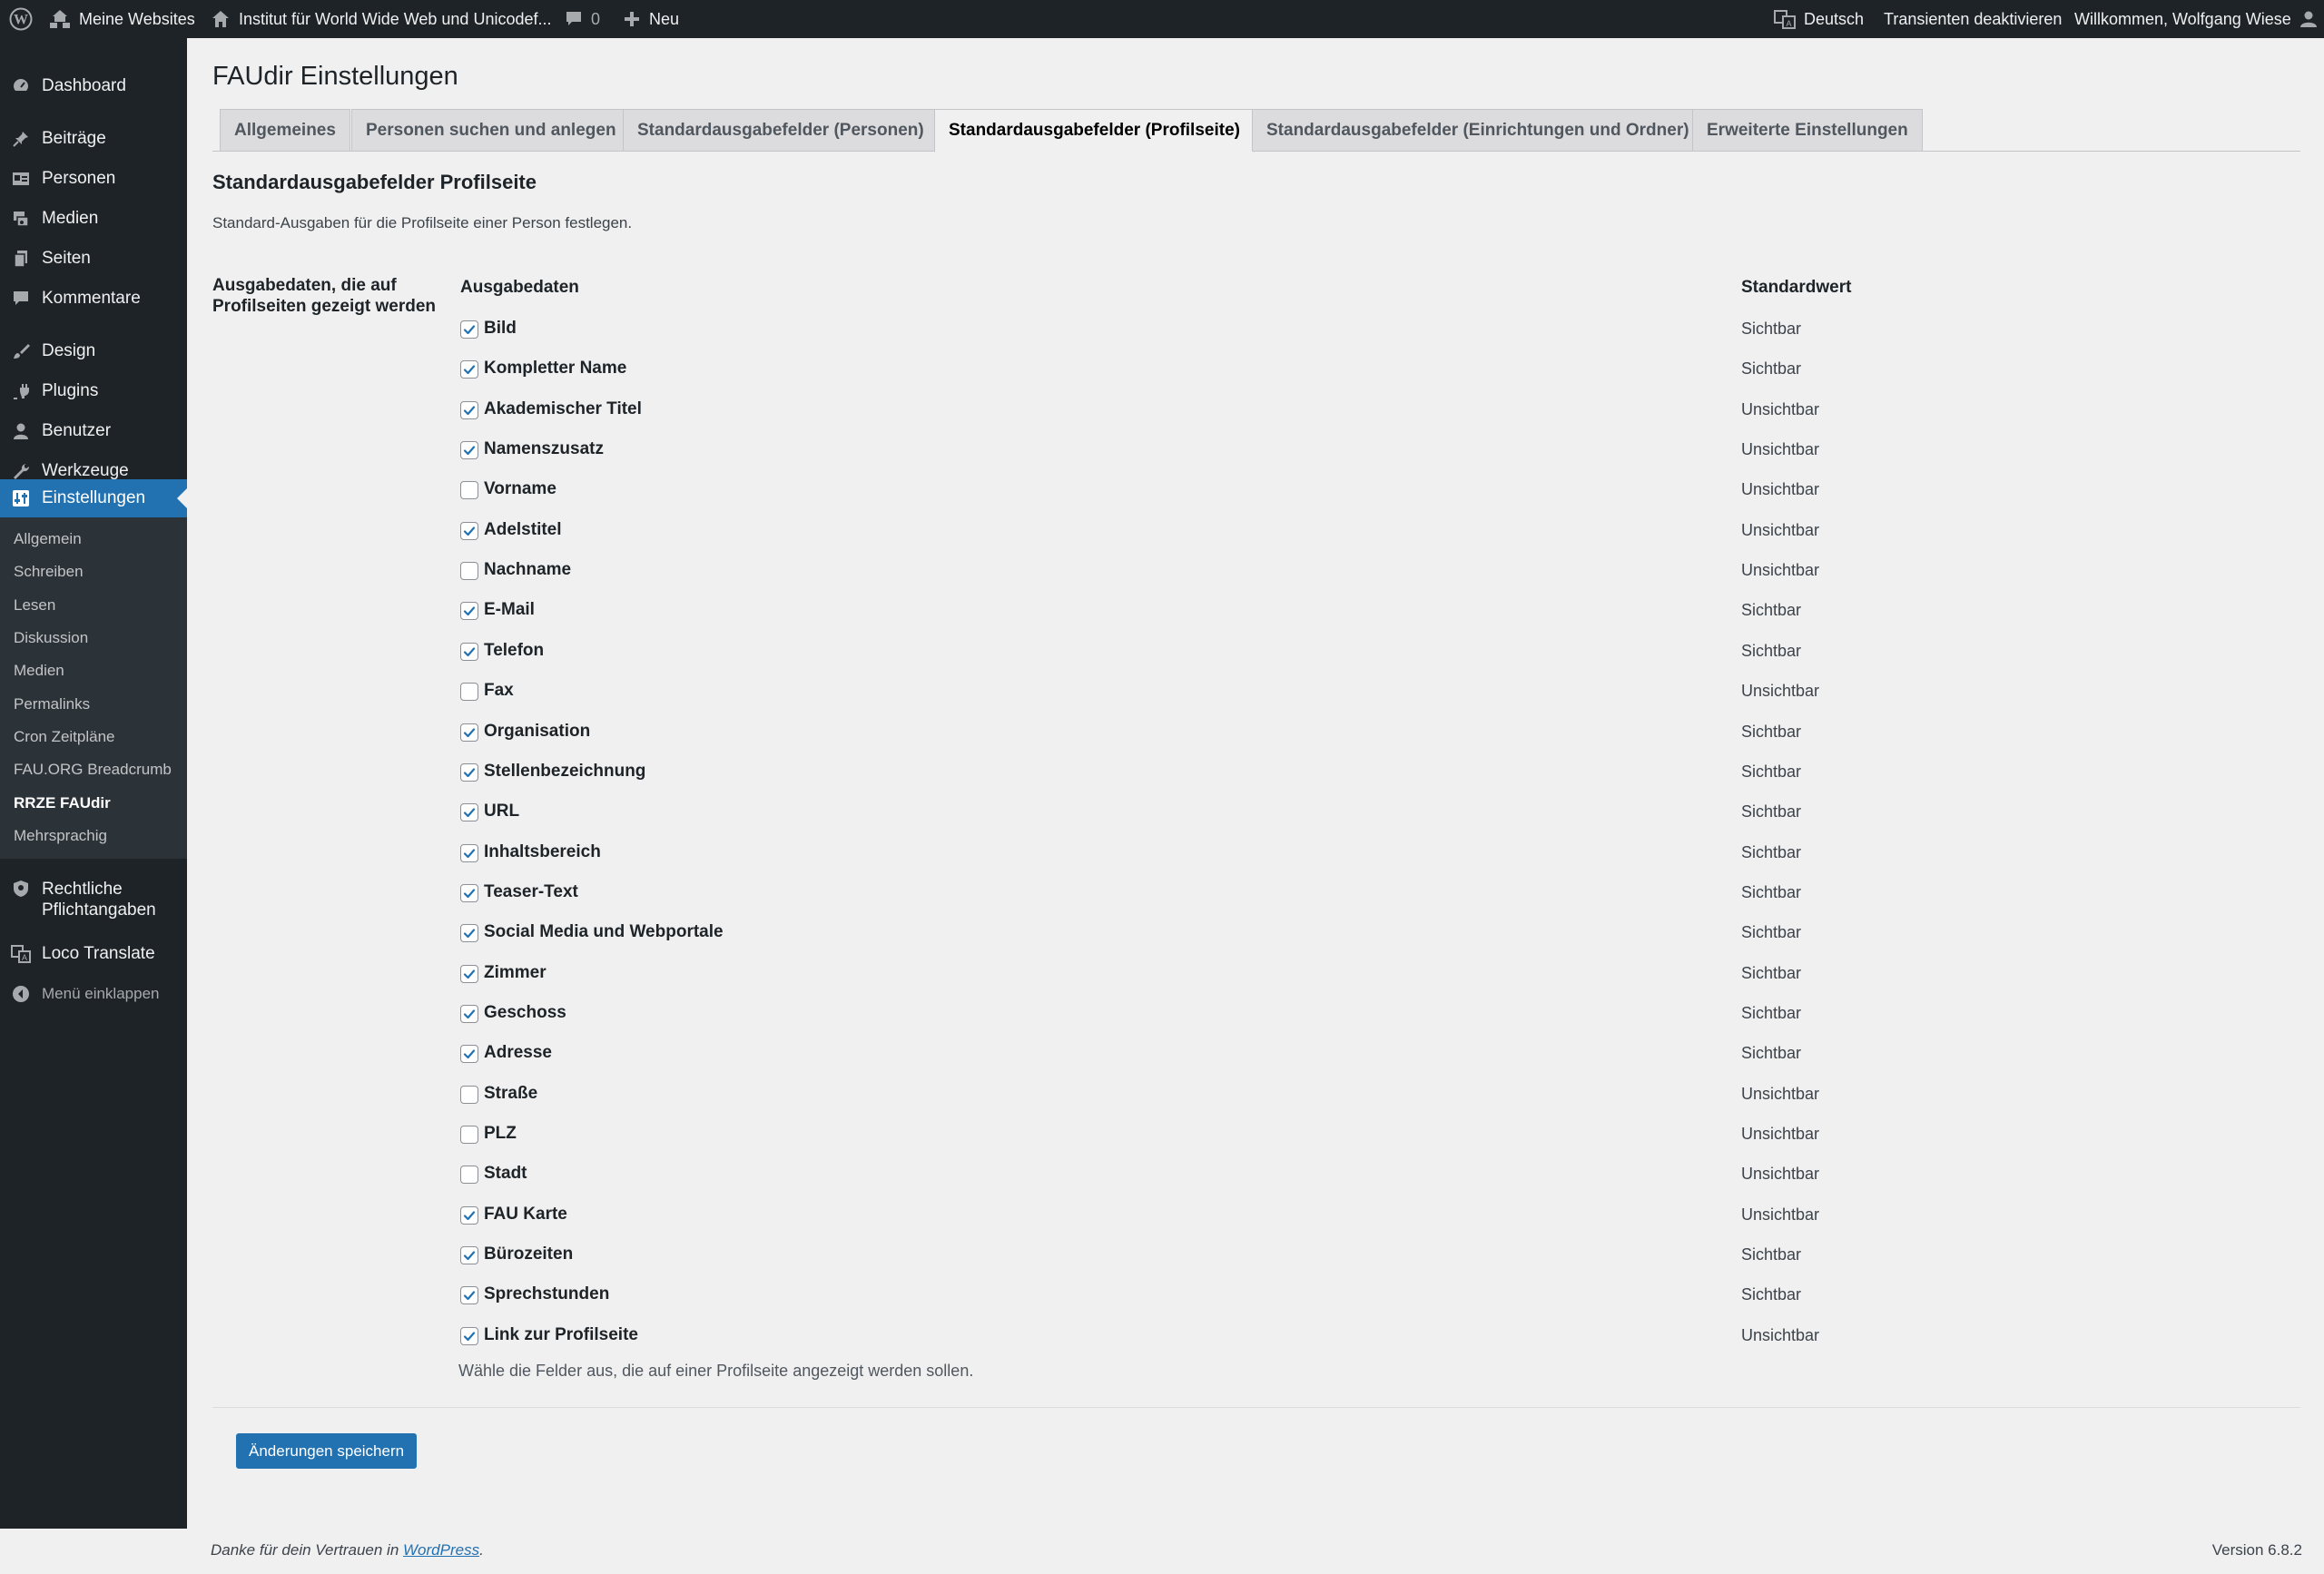  I want to click on field-label: Teaser-Text, so click(531, 892).